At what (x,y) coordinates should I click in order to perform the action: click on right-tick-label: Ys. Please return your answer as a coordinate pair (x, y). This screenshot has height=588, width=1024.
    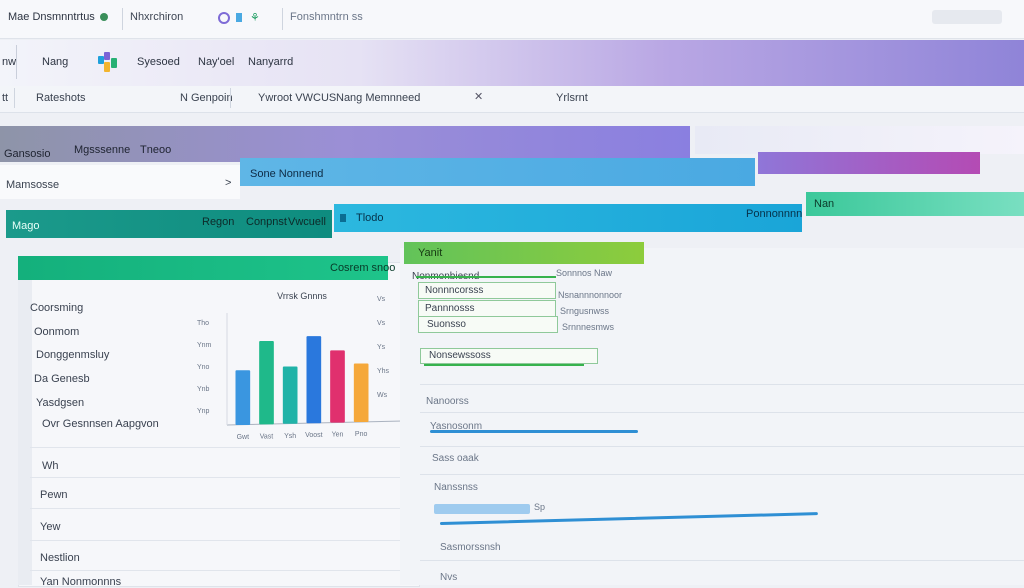
    Looking at the image, I should click on (381, 347).